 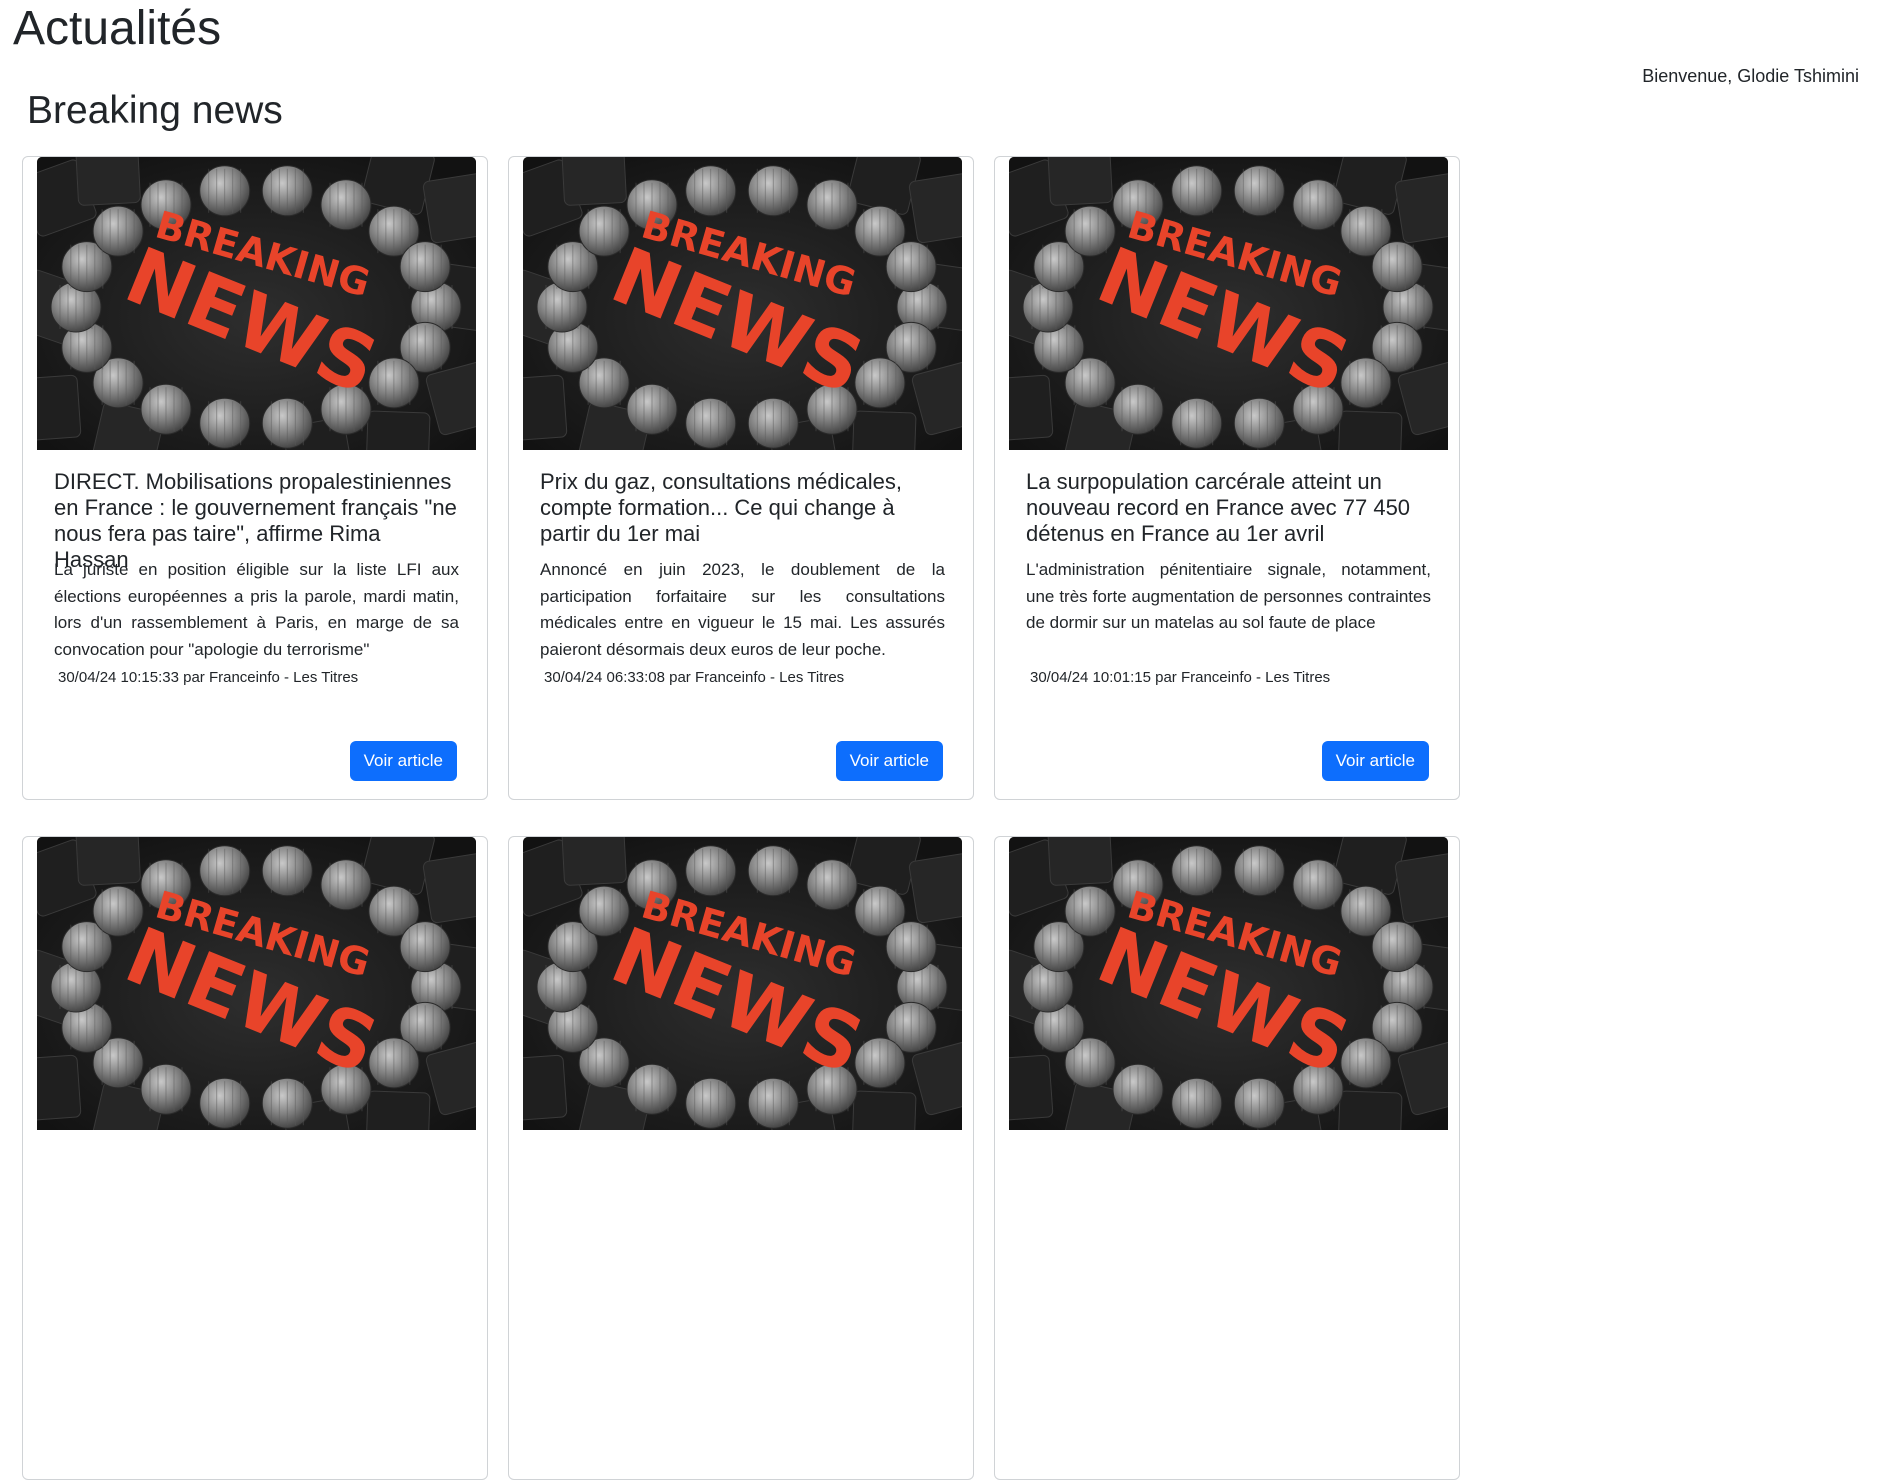 I want to click on welcome-message: Bienvenue, Glodie Tshimini, so click(x=1750, y=76).